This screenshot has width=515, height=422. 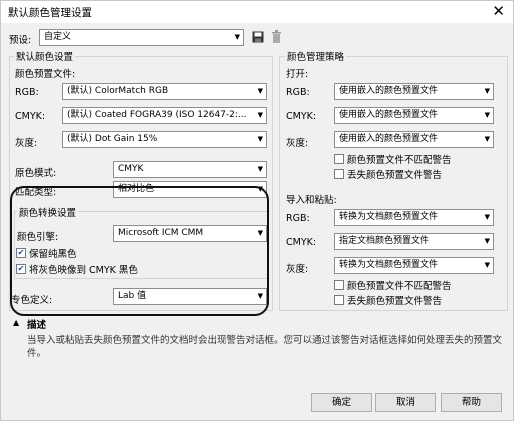 What do you see at coordinates (141, 37) in the screenshot?
I see `preset-dropdown: 自定义 ▼` at bounding box center [141, 37].